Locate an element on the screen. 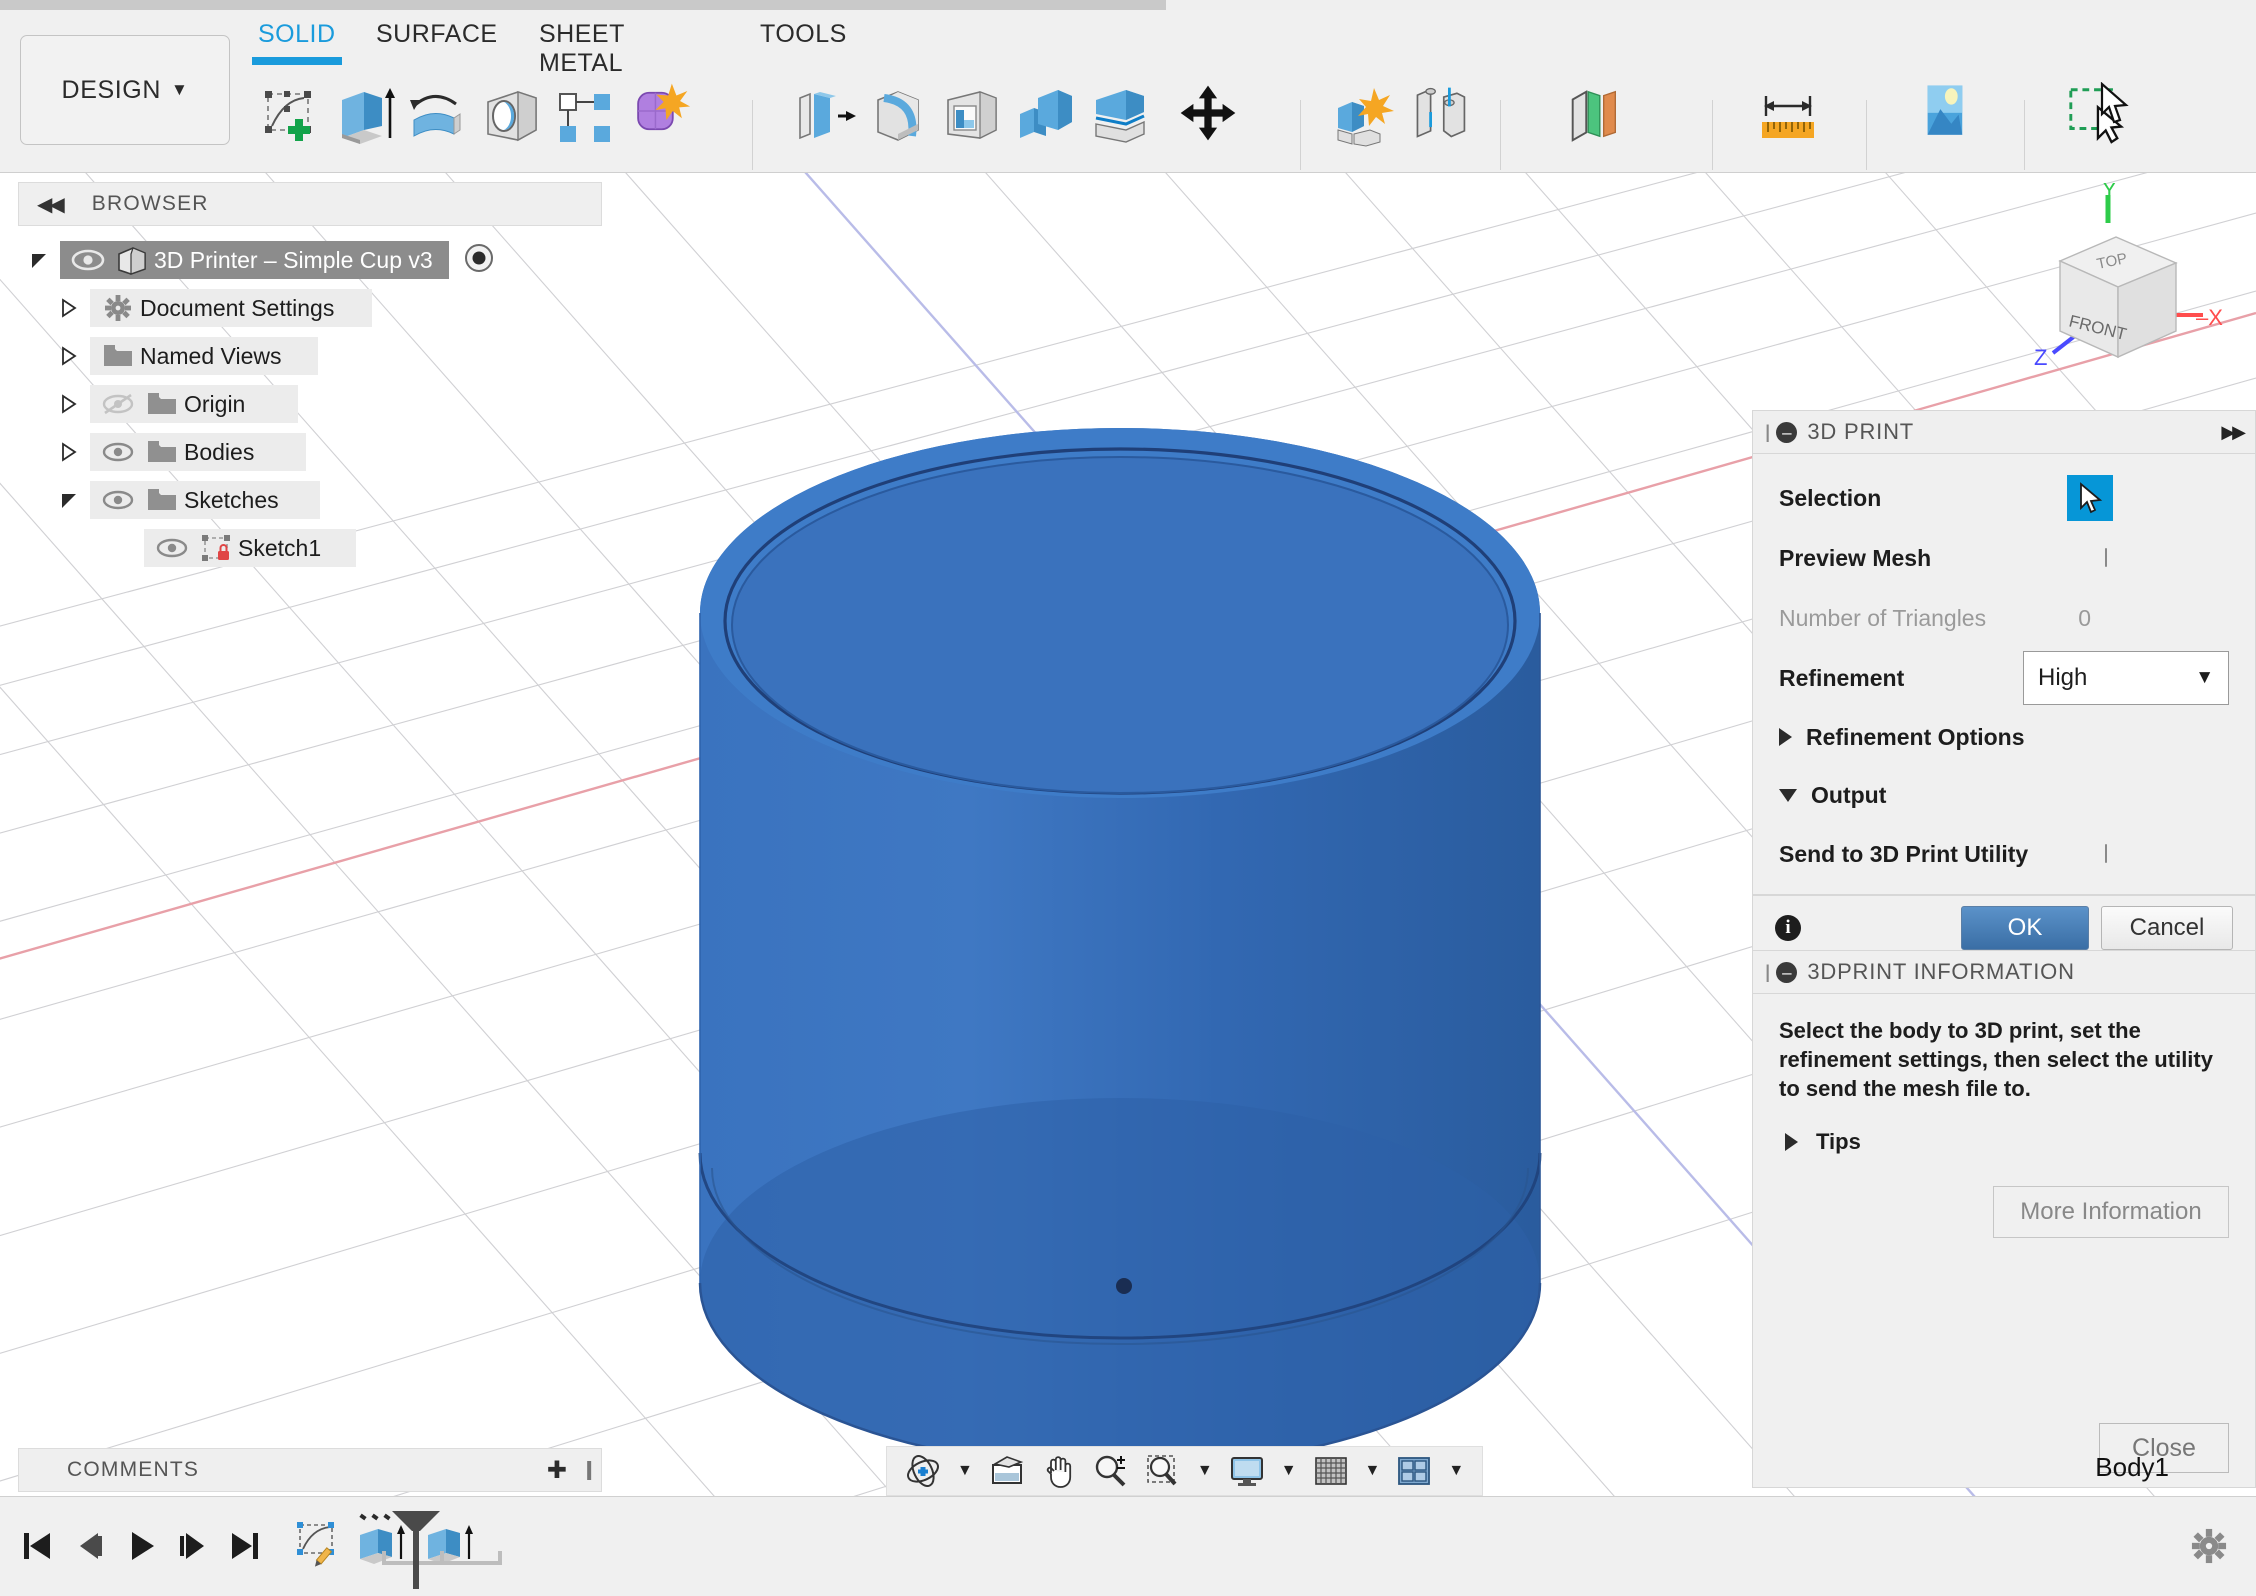 This screenshot has height=1596, width=2256. press-pull-icon is located at coordinates (824, 117).